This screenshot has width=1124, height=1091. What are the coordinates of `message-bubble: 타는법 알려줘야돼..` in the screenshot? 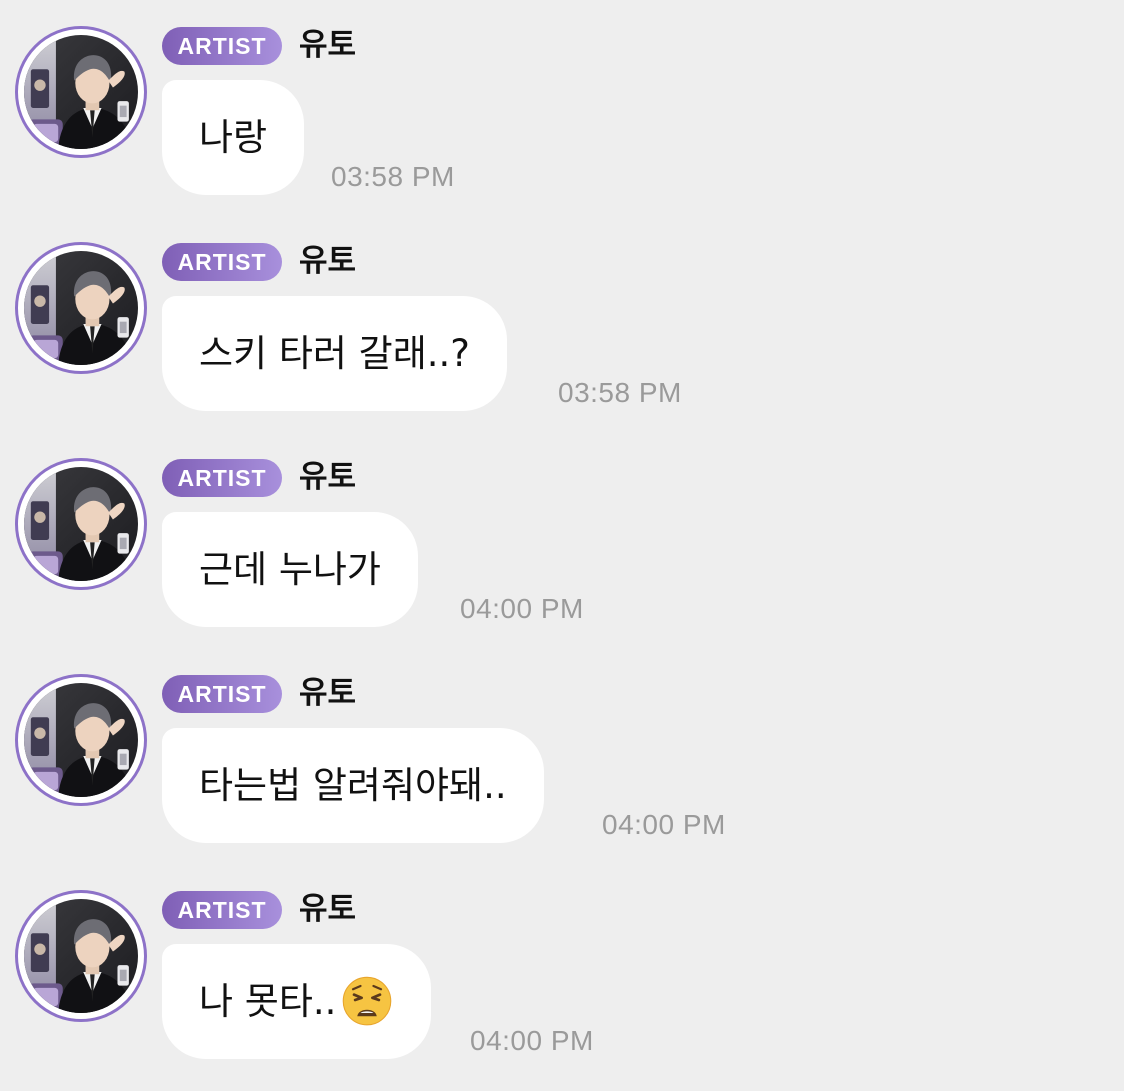 It's located at (353, 785).